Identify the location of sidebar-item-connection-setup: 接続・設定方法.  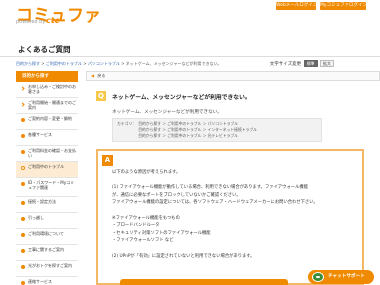
(47, 205).